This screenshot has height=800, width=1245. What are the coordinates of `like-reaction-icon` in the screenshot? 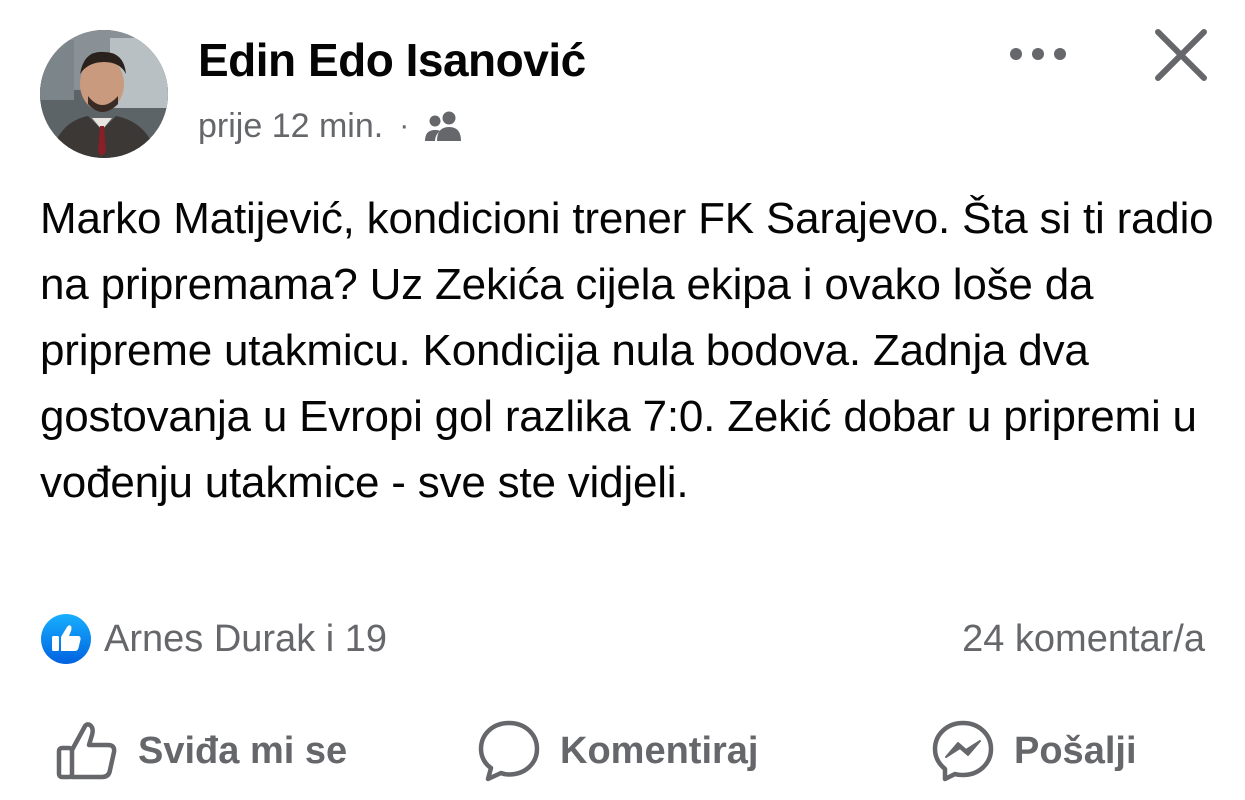 It's located at (66, 639).